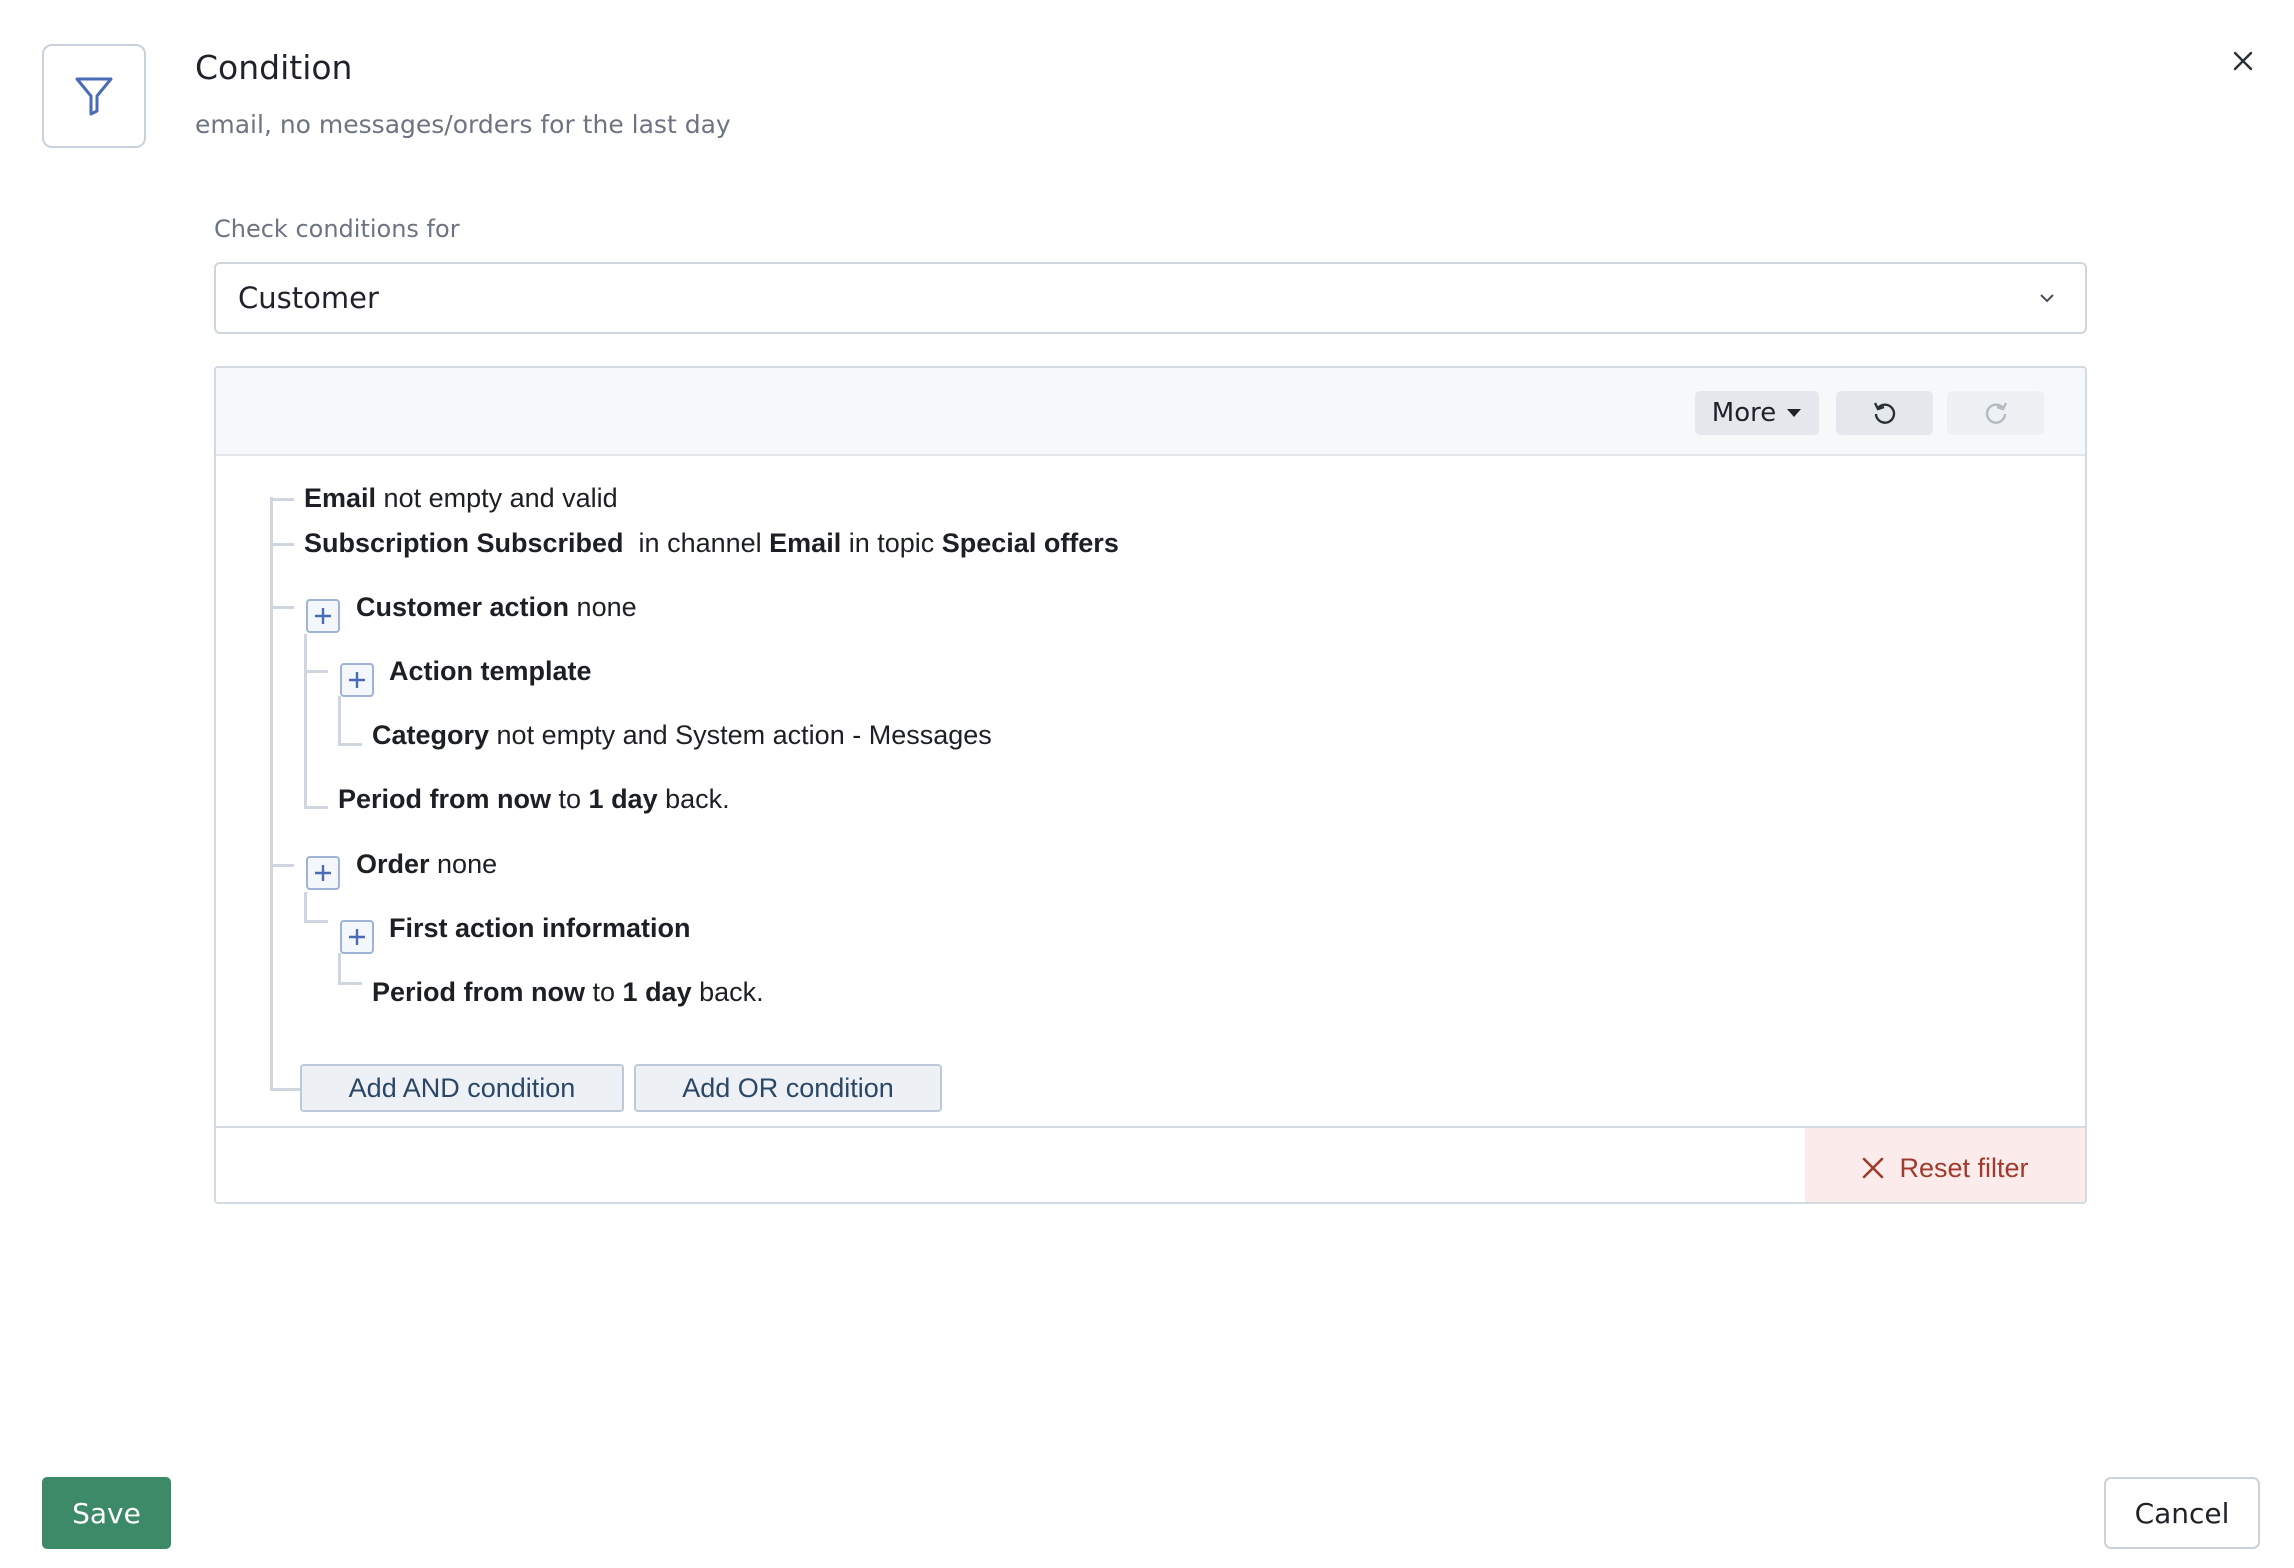 Image resolution: width=2294 pixels, height=1568 pixels. Describe the element at coordinates (1964, 1167) in the screenshot. I see `reset-filter-label: Reset filter` at that location.